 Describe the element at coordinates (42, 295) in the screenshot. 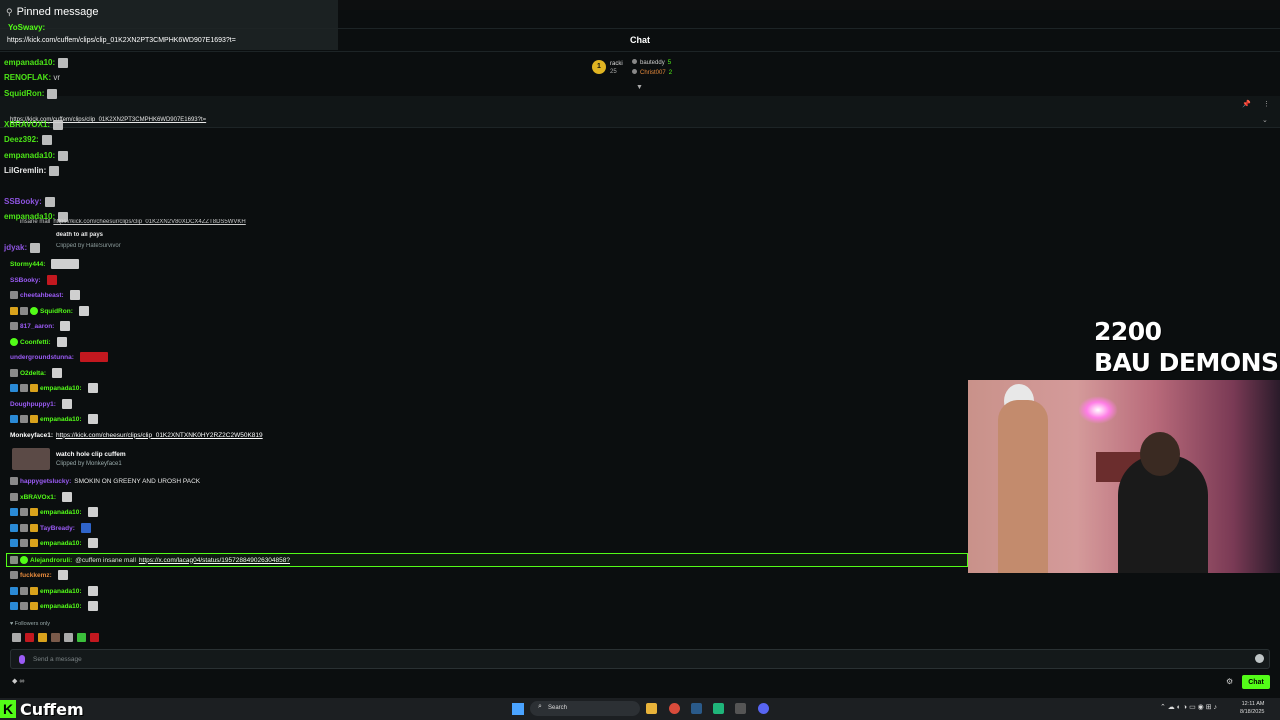

I see `chat-username: cheetahbeast:` at that location.